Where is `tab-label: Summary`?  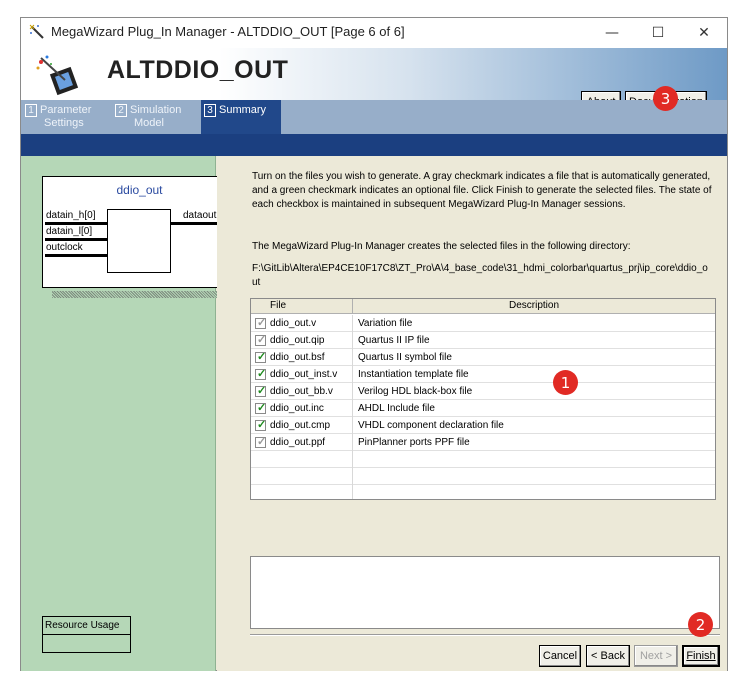
tab-label: Summary is located at coordinates (243, 110).